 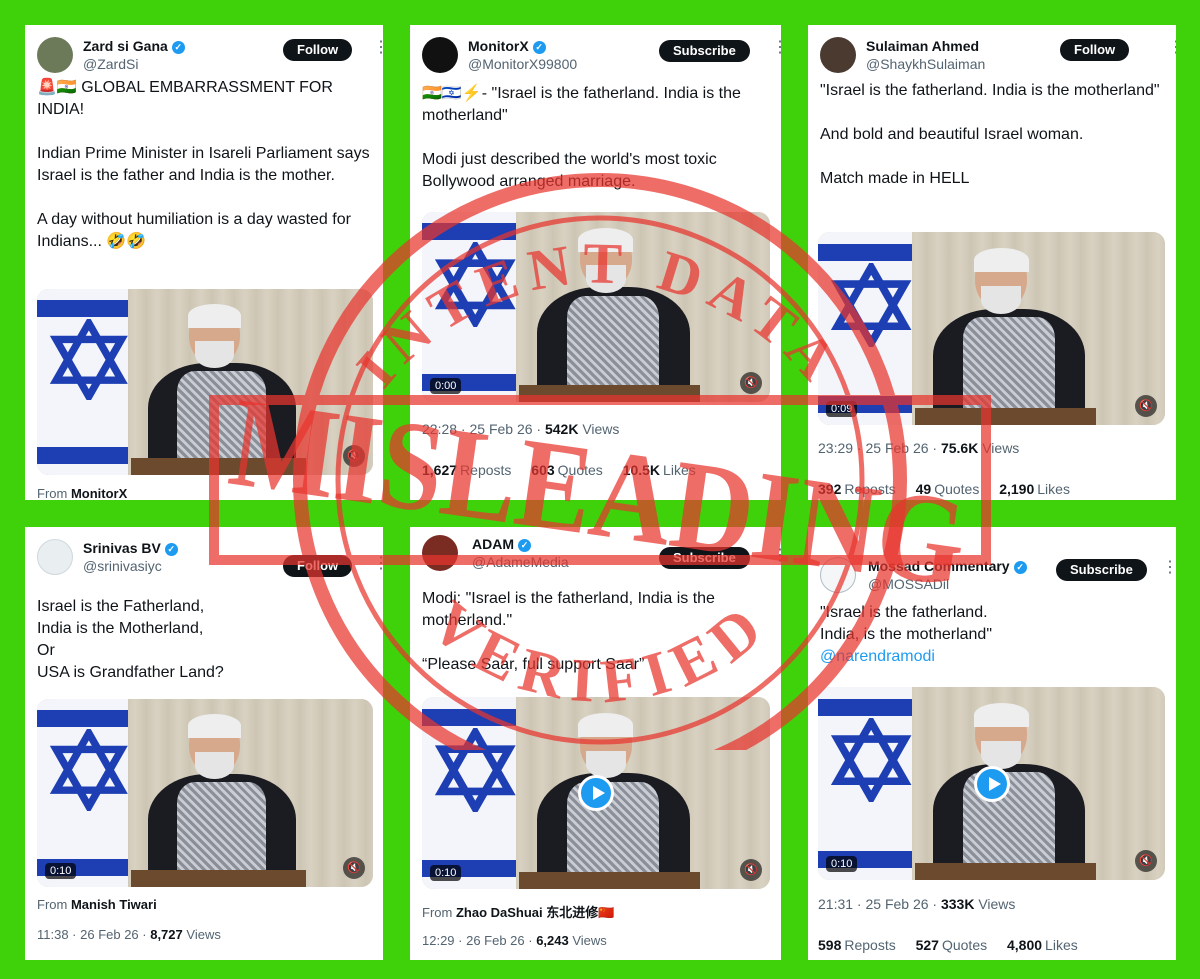 I want to click on tweet-stats: 1,627 Reposts 603 Quotes 10.5K Likes, so click(x=567, y=470).